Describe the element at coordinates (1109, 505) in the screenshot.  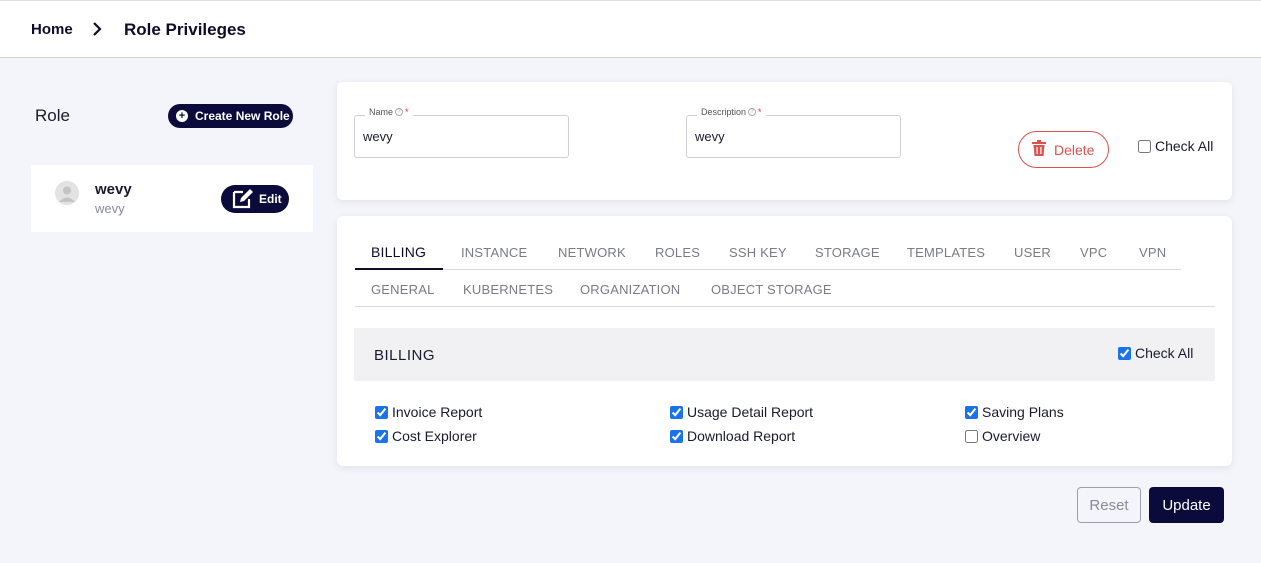
I see `reset-button: Reset` at that location.